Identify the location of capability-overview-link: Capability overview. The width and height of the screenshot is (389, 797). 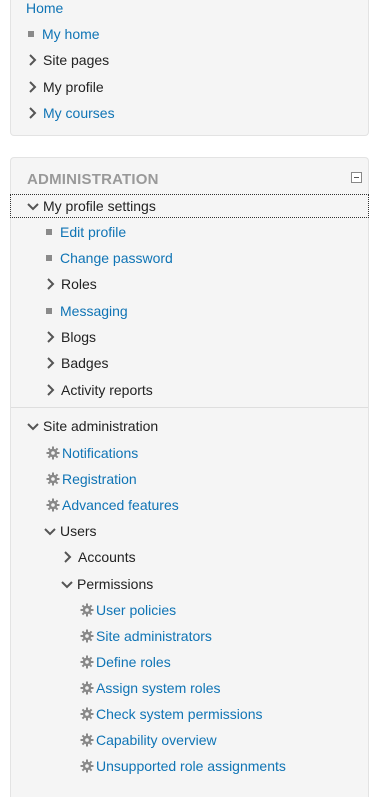
(156, 740).